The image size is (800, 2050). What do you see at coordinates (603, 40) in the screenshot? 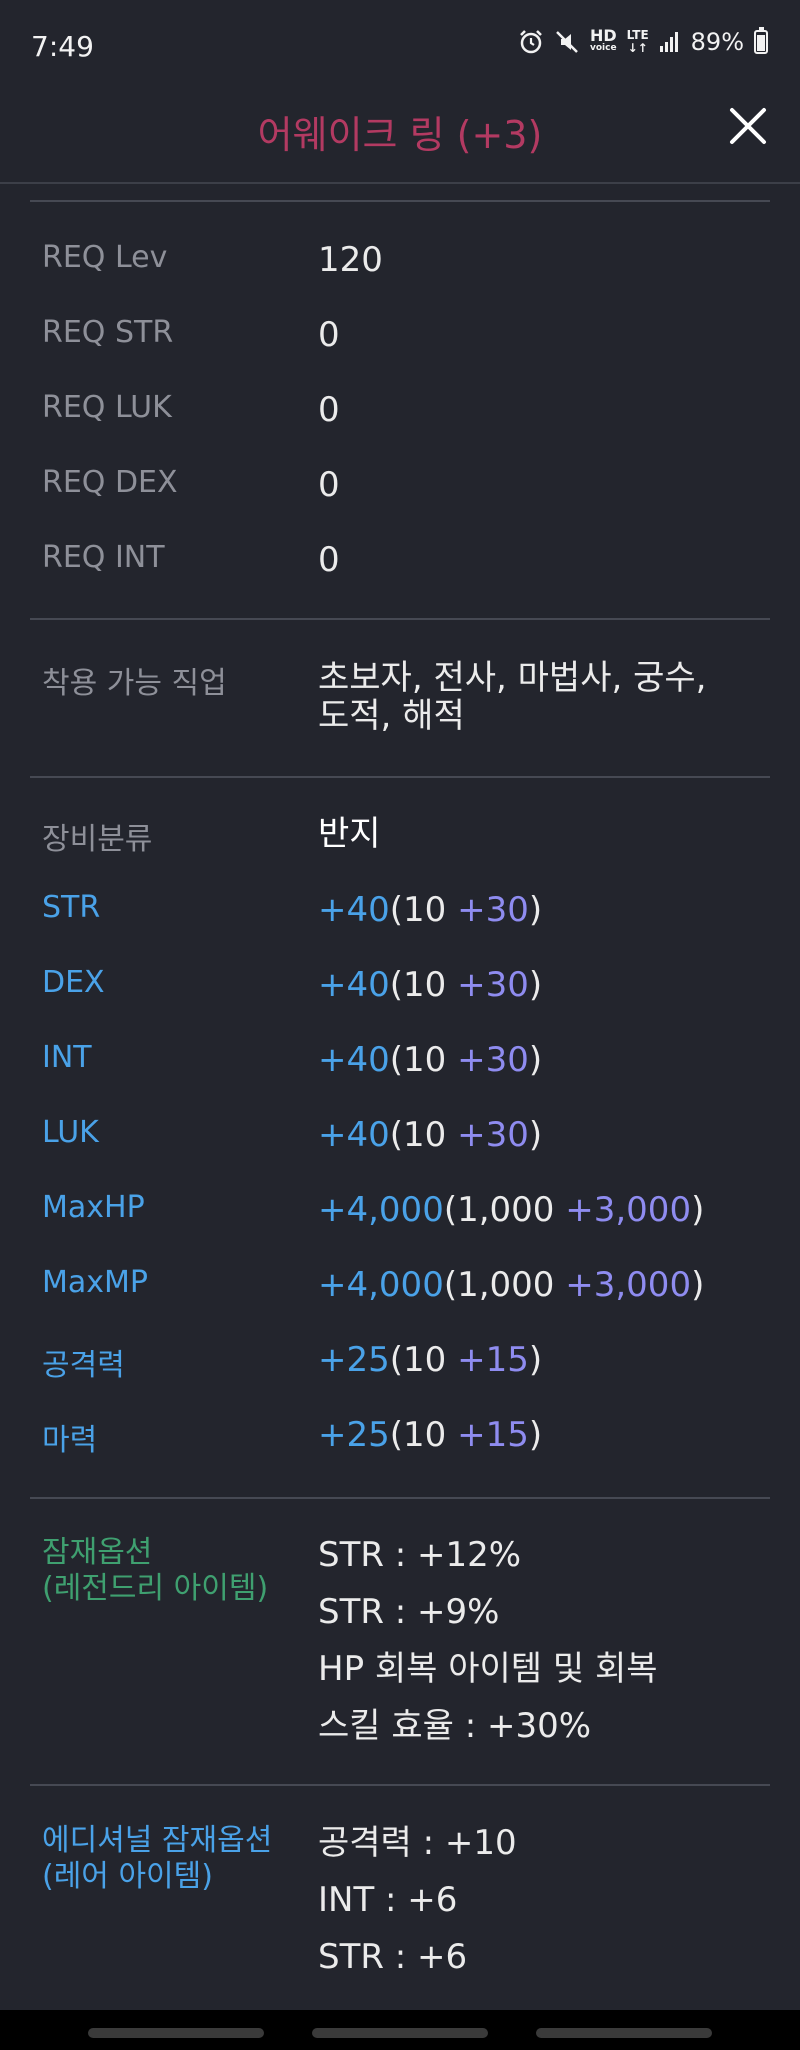
I see `hd-voice-indicator: HD voice` at bounding box center [603, 40].